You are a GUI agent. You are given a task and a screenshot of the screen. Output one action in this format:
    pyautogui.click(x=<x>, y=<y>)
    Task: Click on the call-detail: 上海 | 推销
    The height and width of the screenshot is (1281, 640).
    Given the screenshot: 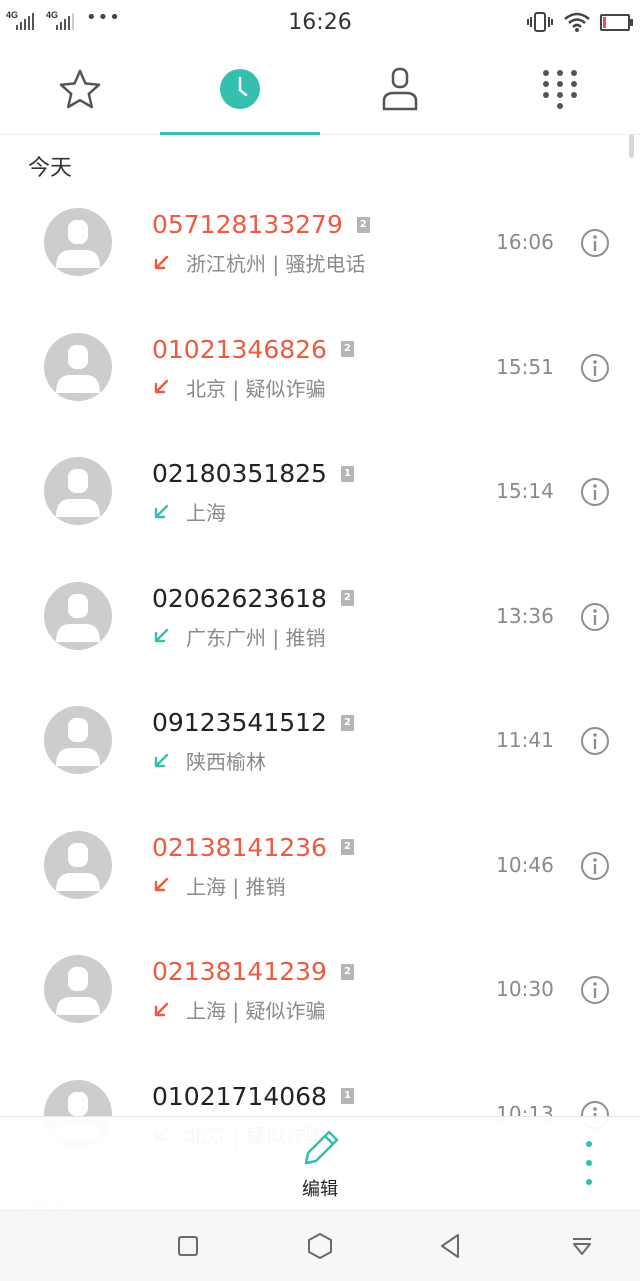 What is the action you would take?
    pyautogui.click(x=218, y=885)
    